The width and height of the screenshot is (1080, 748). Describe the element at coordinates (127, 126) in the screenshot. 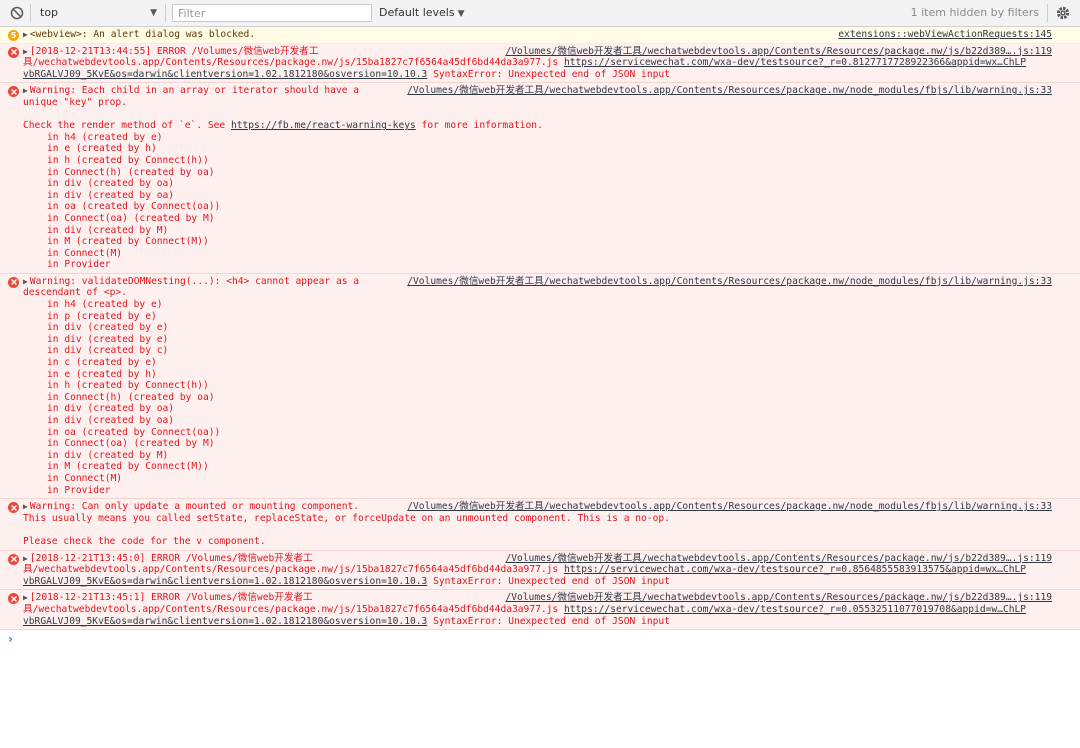

I see `message-text: Check the render method of `e`. See` at that location.